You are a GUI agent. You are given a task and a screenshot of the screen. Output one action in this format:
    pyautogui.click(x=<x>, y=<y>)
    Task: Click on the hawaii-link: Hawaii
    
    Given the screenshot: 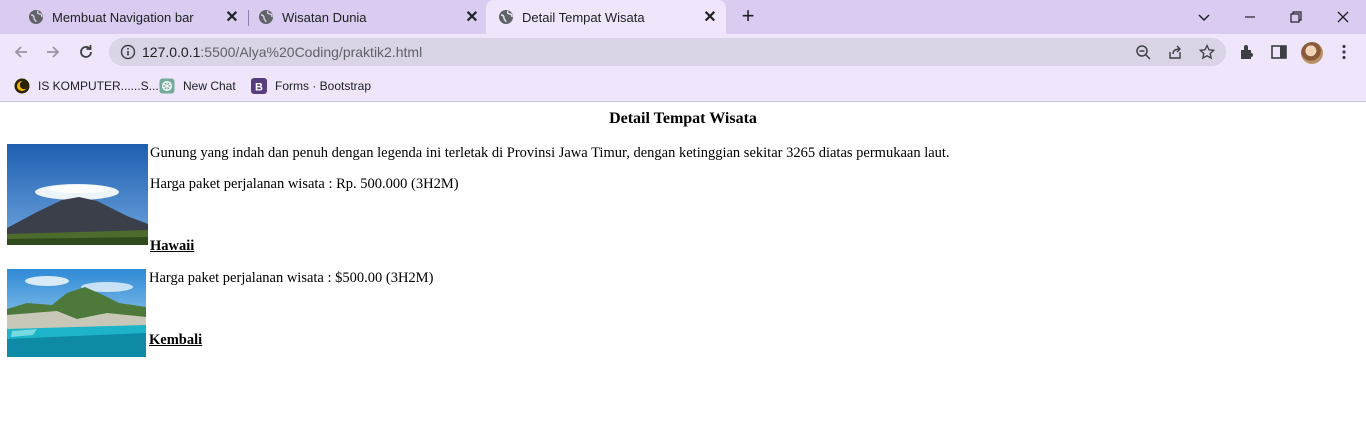 What is the action you would take?
    pyautogui.click(x=172, y=246)
    